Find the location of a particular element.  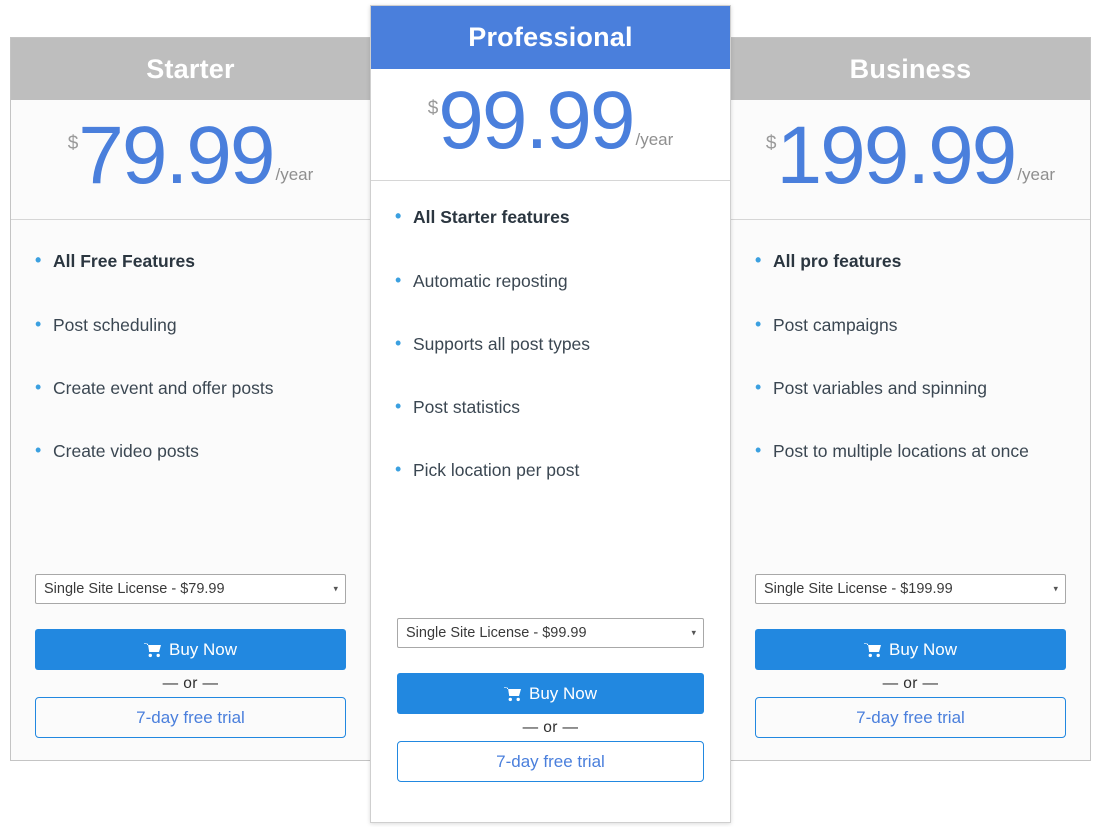

plan-price-professional: $ 99.99 /year is located at coordinates (550, 125).